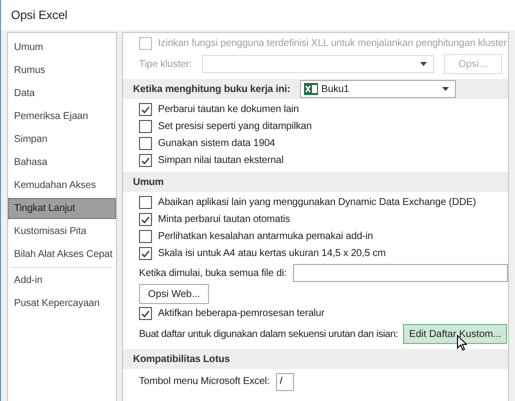 This screenshot has width=515, height=401. I want to click on sidebar-item: Rumus, so click(62, 70).